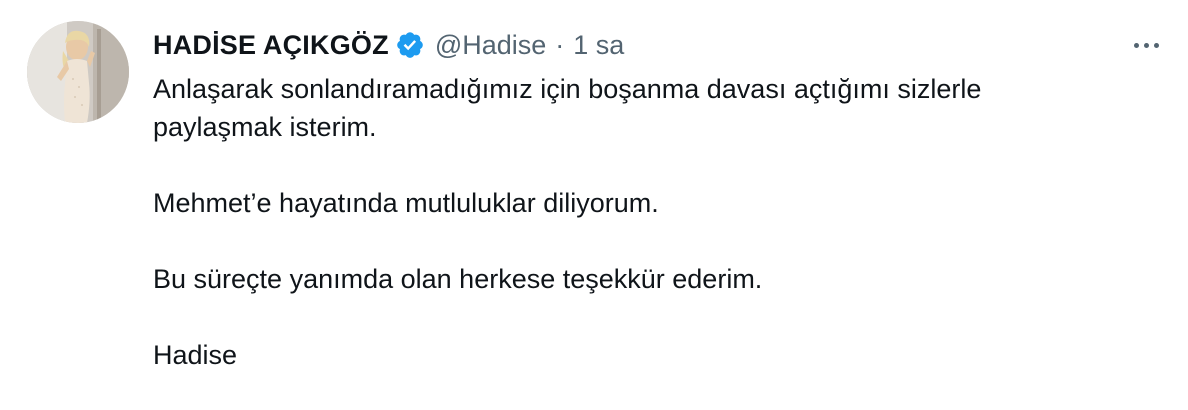 The width and height of the screenshot is (1188, 410). What do you see at coordinates (271, 45) in the screenshot?
I see `display-name: HADİSE AÇIKGÖZ` at bounding box center [271, 45].